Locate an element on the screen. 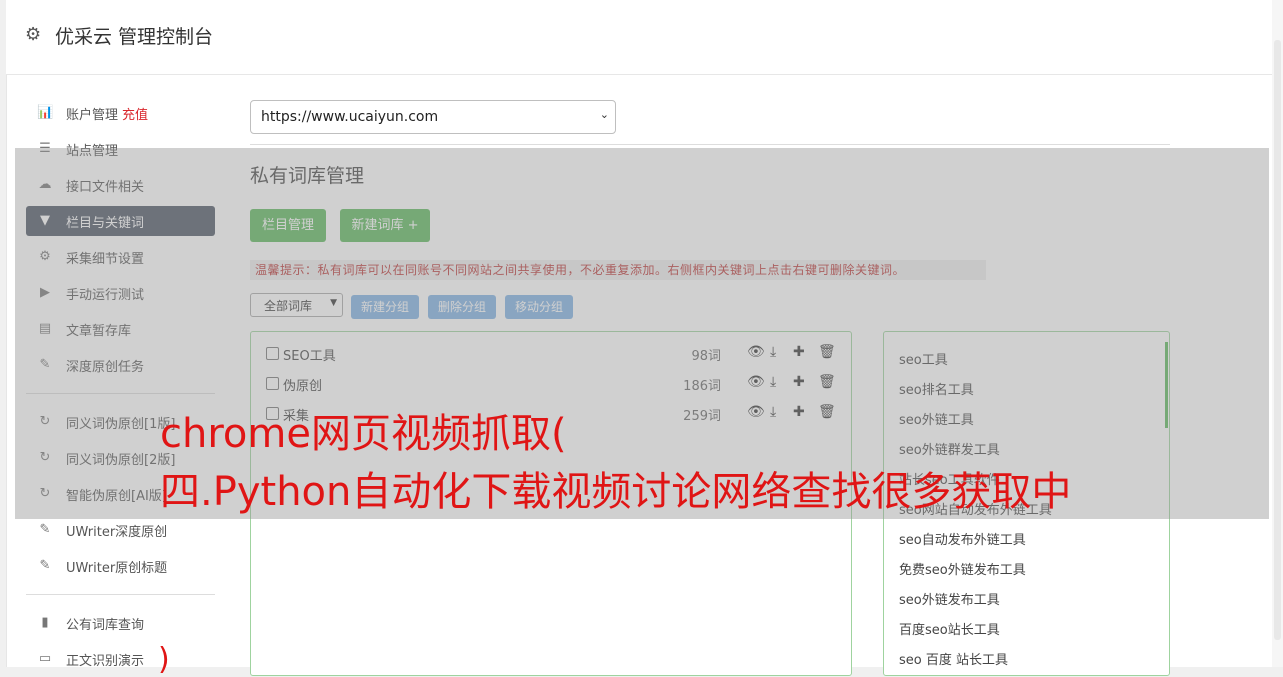  watermark-line-1: chrome网页视频抓取( is located at coordinates (363, 434).